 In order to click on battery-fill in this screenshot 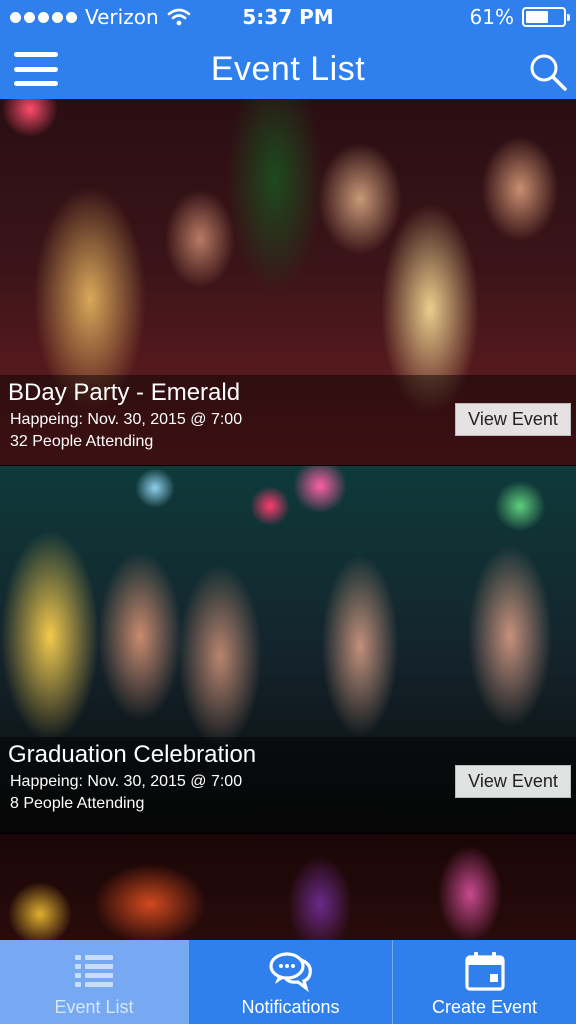, I will do `click(537, 17)`.